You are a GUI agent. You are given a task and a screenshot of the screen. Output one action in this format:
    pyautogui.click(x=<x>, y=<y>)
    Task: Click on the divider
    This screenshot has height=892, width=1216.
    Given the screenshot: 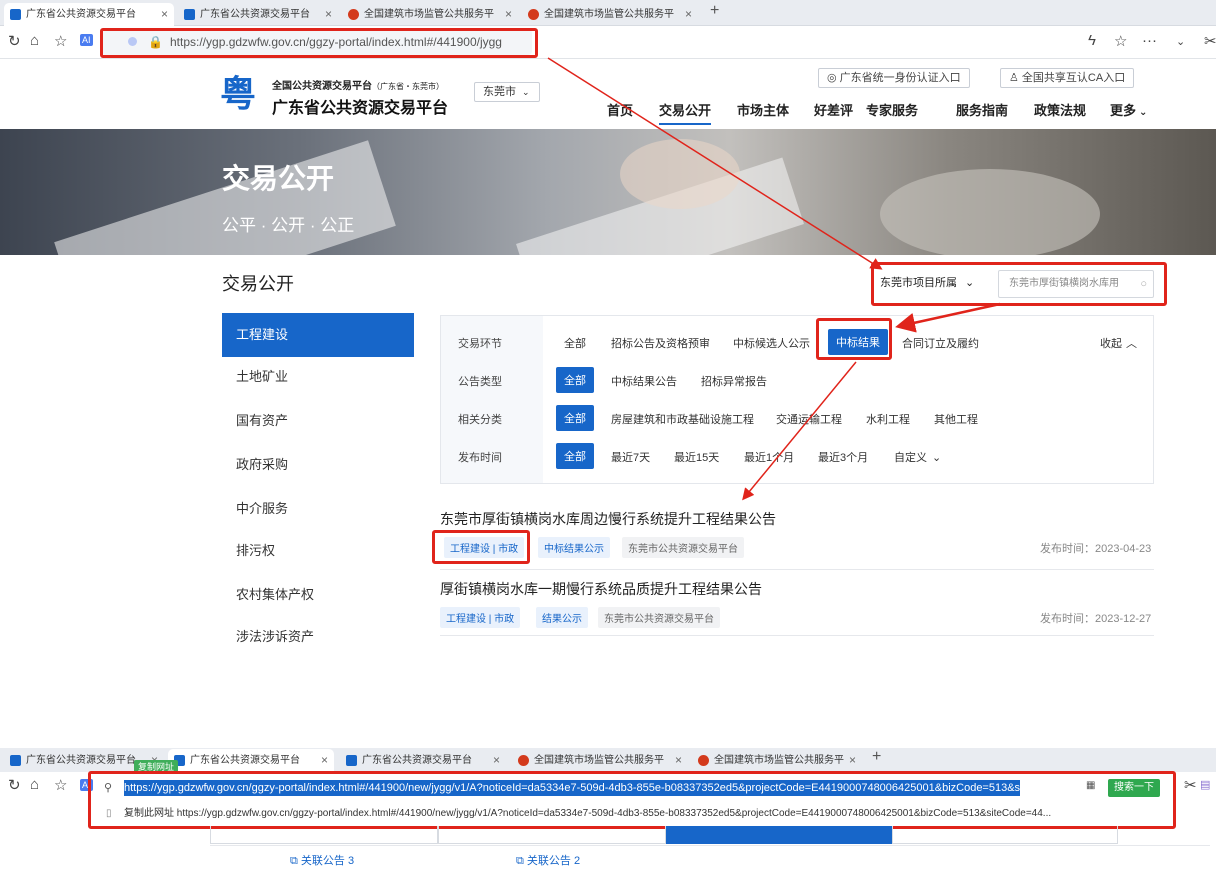 What is the action you would take?
    pyautogui.click(x=710, y=845)
    